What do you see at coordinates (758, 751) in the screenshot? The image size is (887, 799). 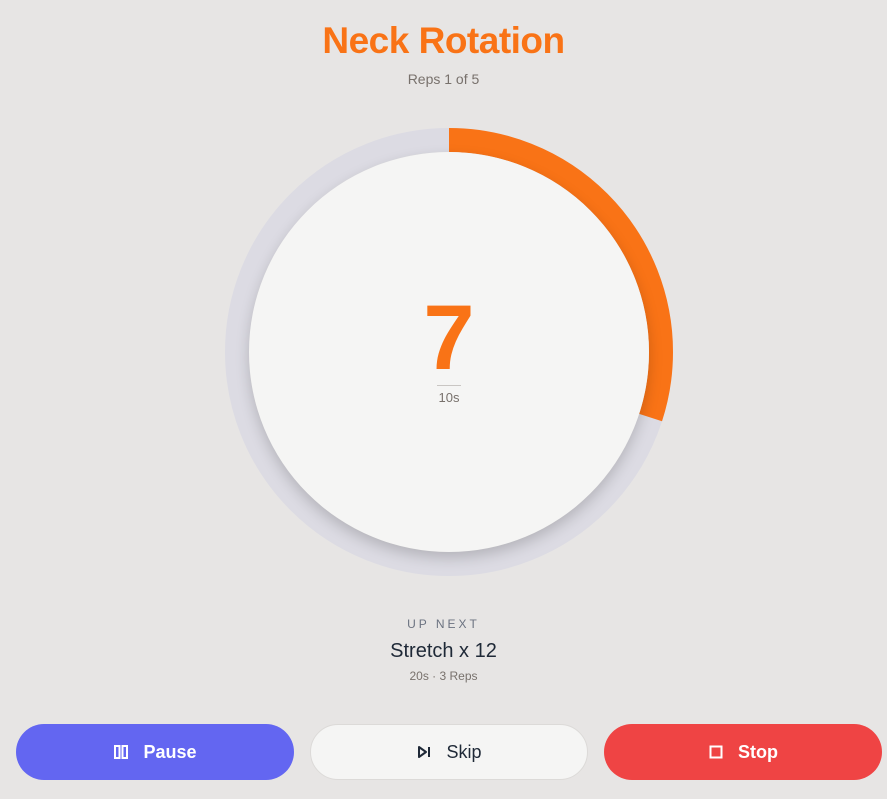 I see `stop-label: Stop` at bounding box center [758, 751].